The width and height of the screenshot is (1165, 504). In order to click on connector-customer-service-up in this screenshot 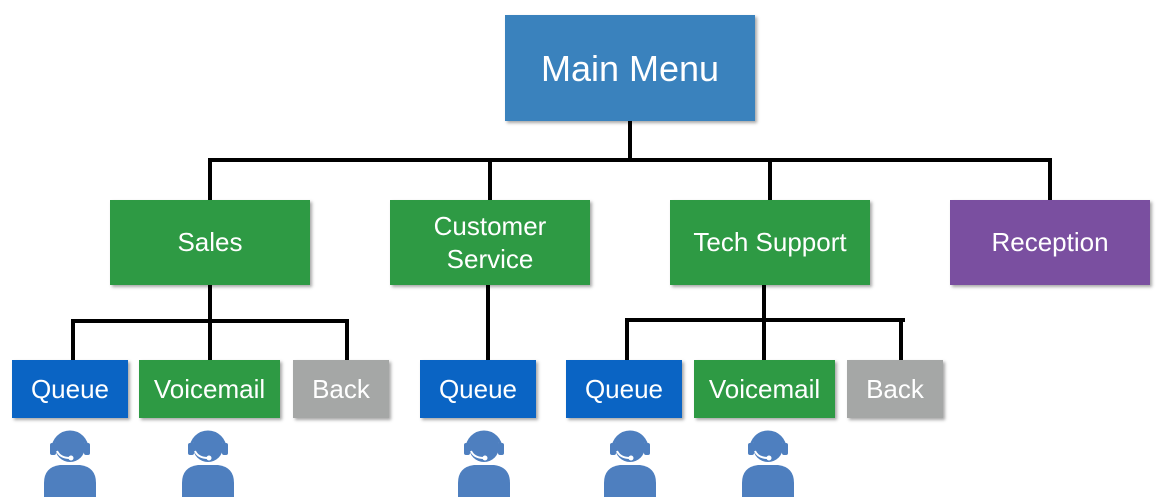, I will do `click(490, 179)`.